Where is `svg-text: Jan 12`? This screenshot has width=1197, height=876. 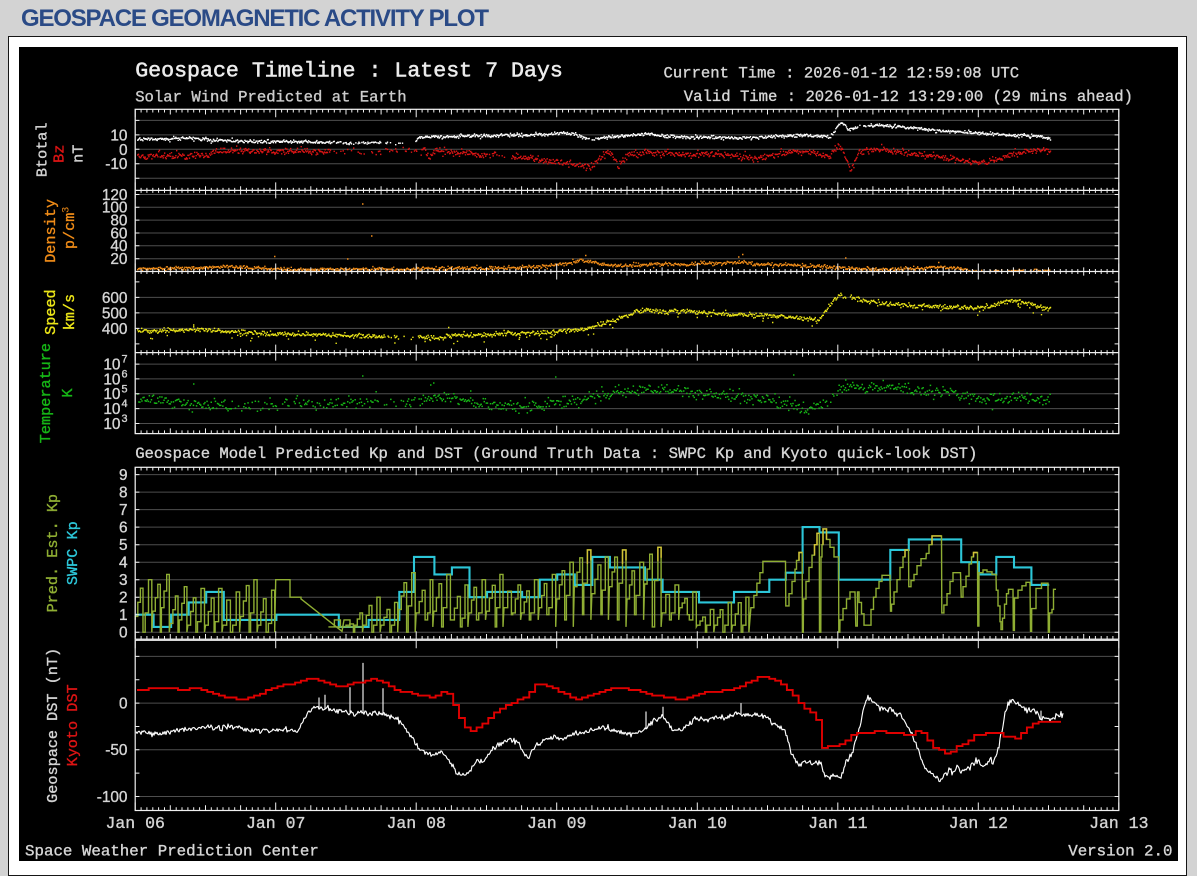
svg-text: Jan 12 is located at coordinates (978, 823).